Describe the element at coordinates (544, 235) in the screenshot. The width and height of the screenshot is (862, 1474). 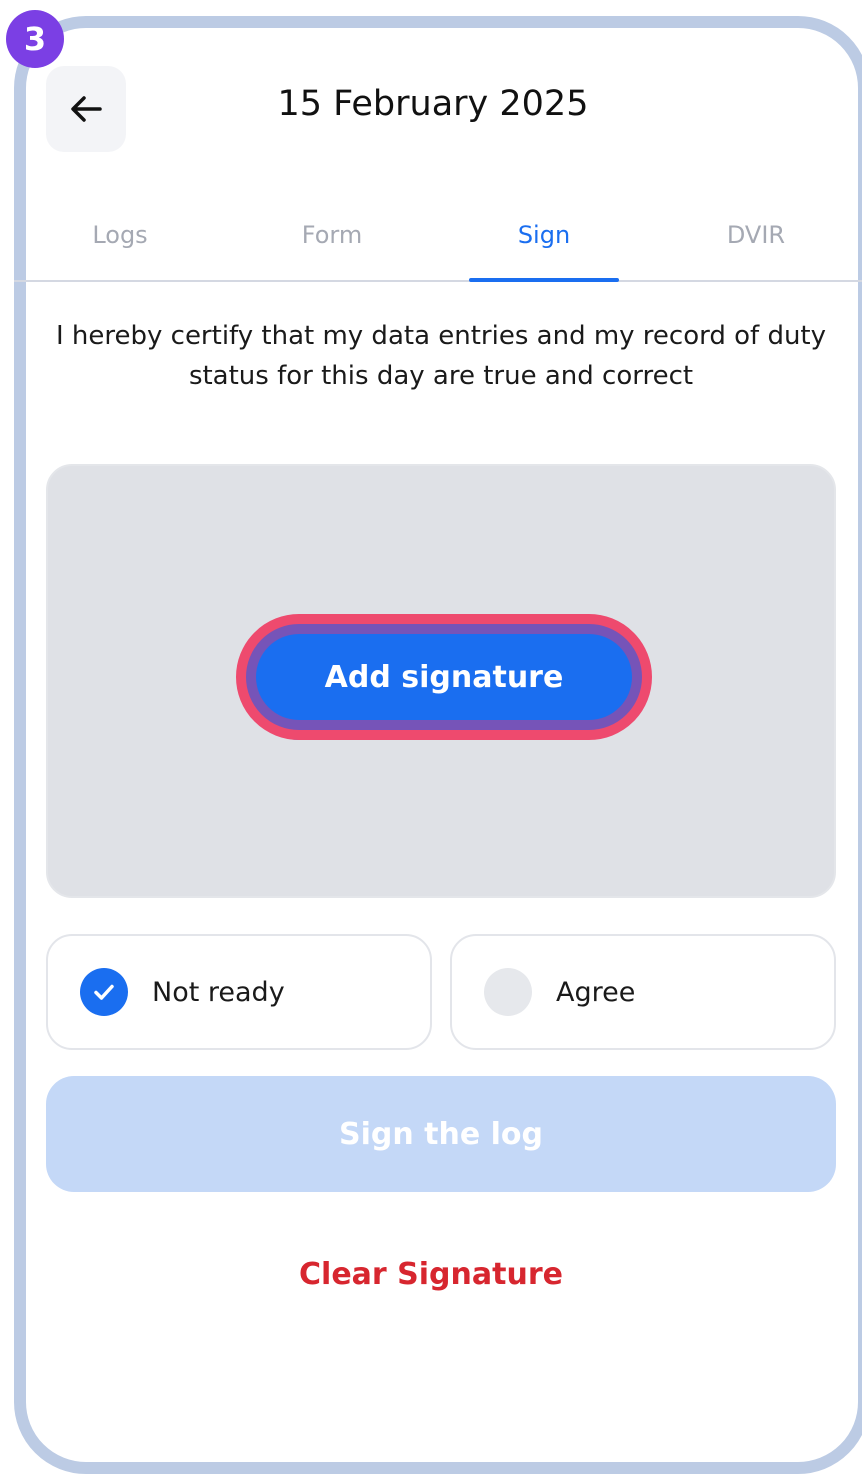
I see `tab-sign: Sign` at that location.